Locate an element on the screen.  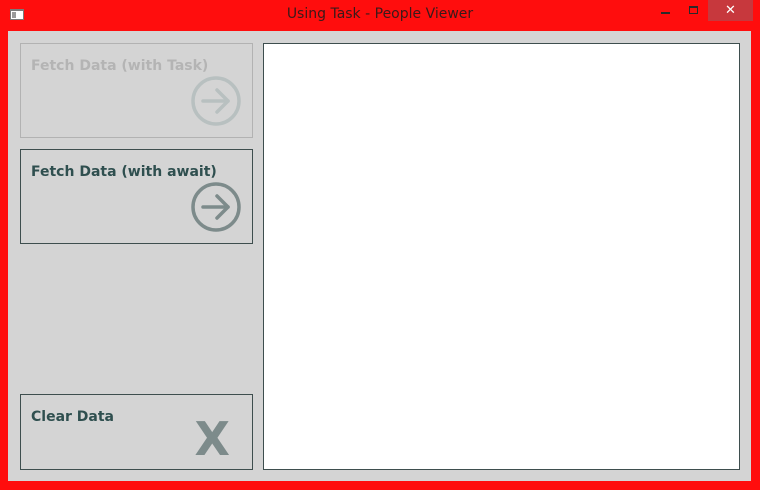
clear-data-button: Clear Data X is located at coordinates (136, 432).